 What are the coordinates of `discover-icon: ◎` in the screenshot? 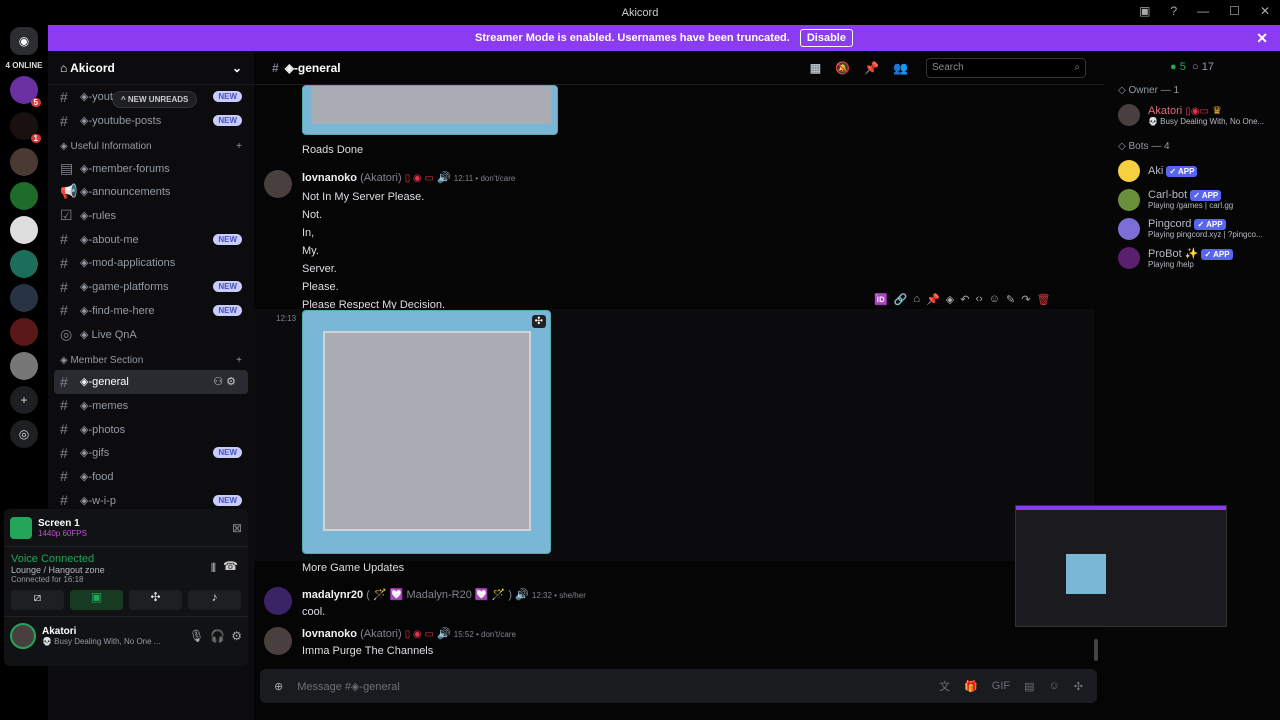 It's located at (24, 434).